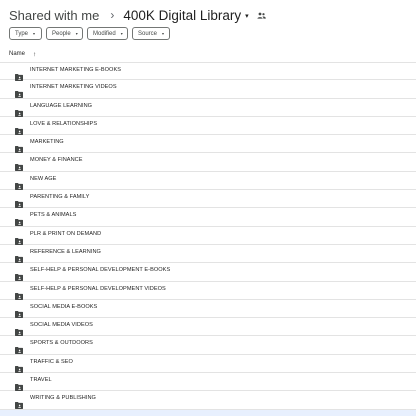 The image size is (416, 416). What do you see at coordinates (208, 181) in the screenshot?
I see `folder-row: NEW AGE` at bounding box center [208, 181].